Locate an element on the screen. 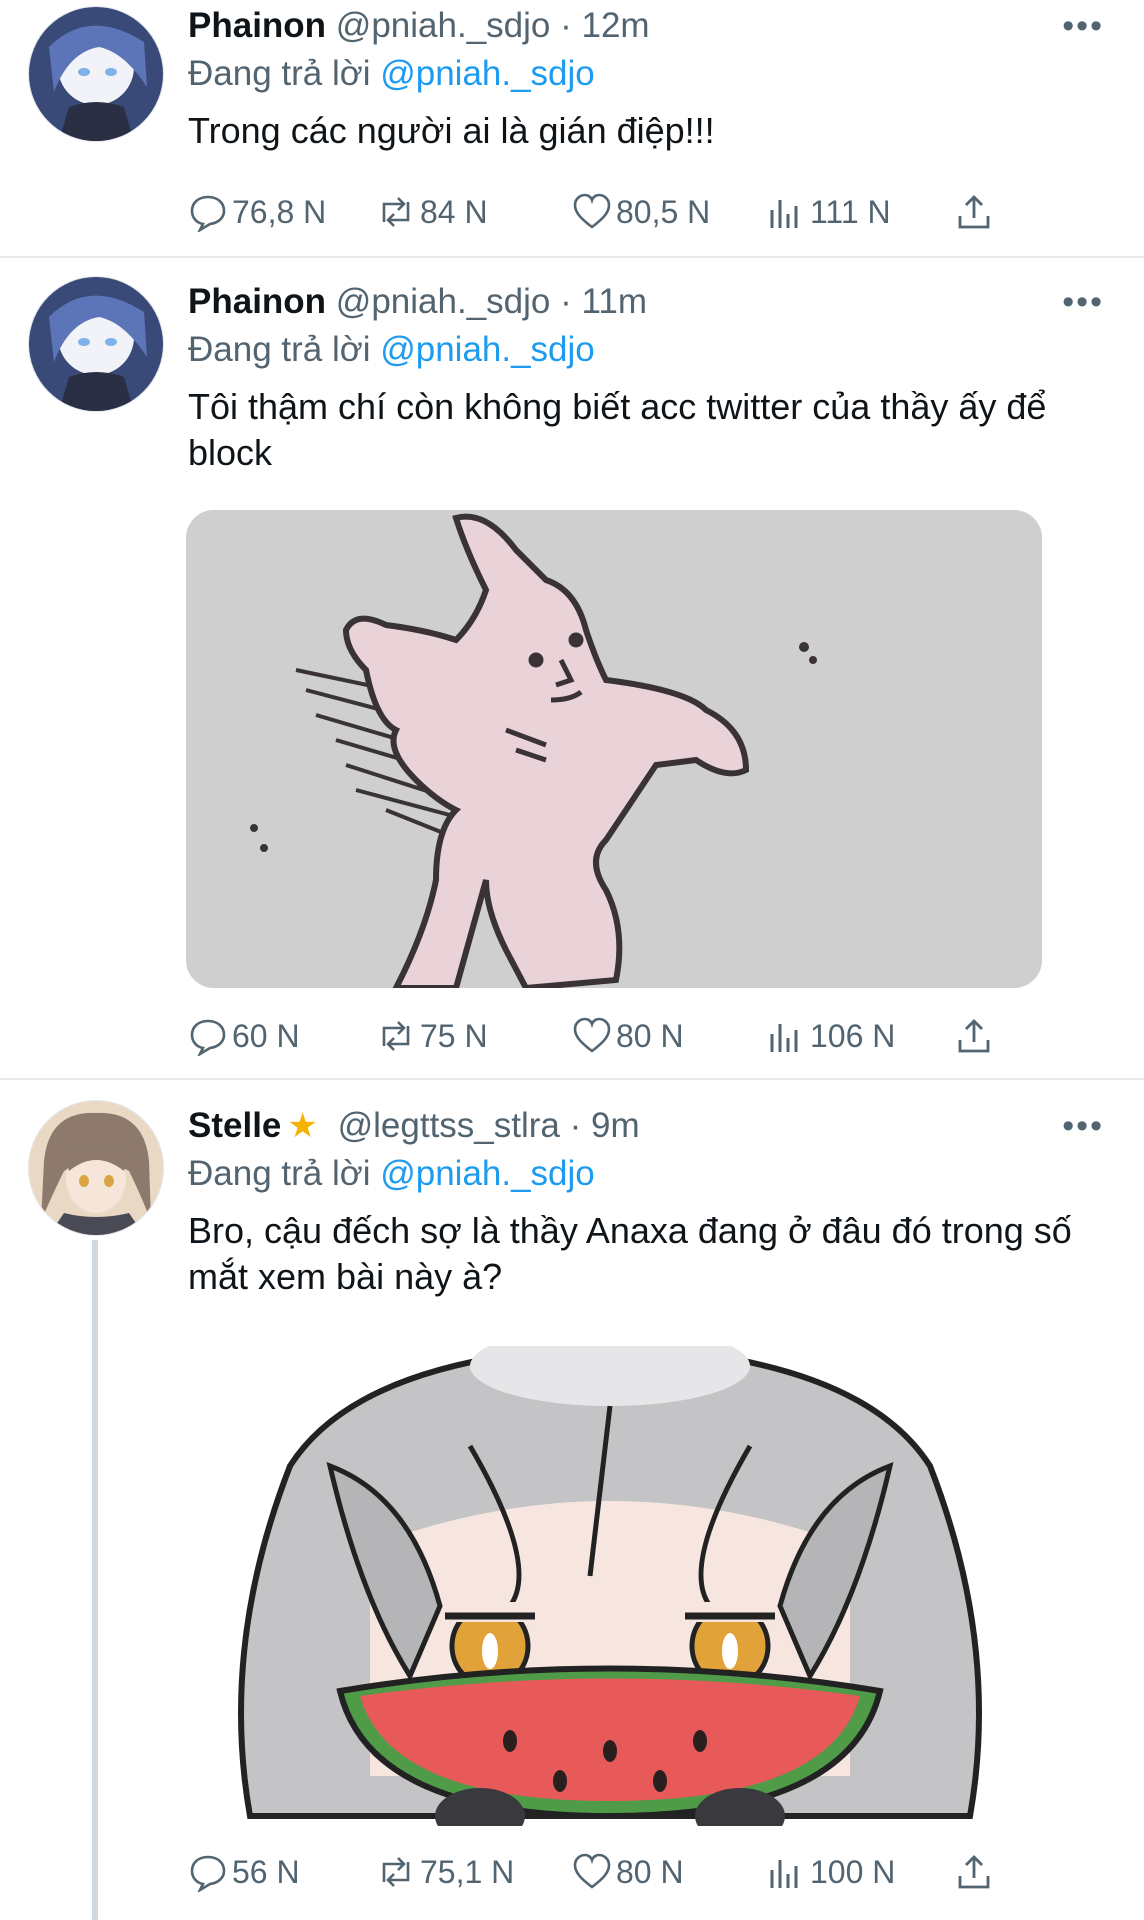 The height and width of the screenshot is (1920, 1144). retweet-button: 75,1 N is located at coordinates (445, 1872).